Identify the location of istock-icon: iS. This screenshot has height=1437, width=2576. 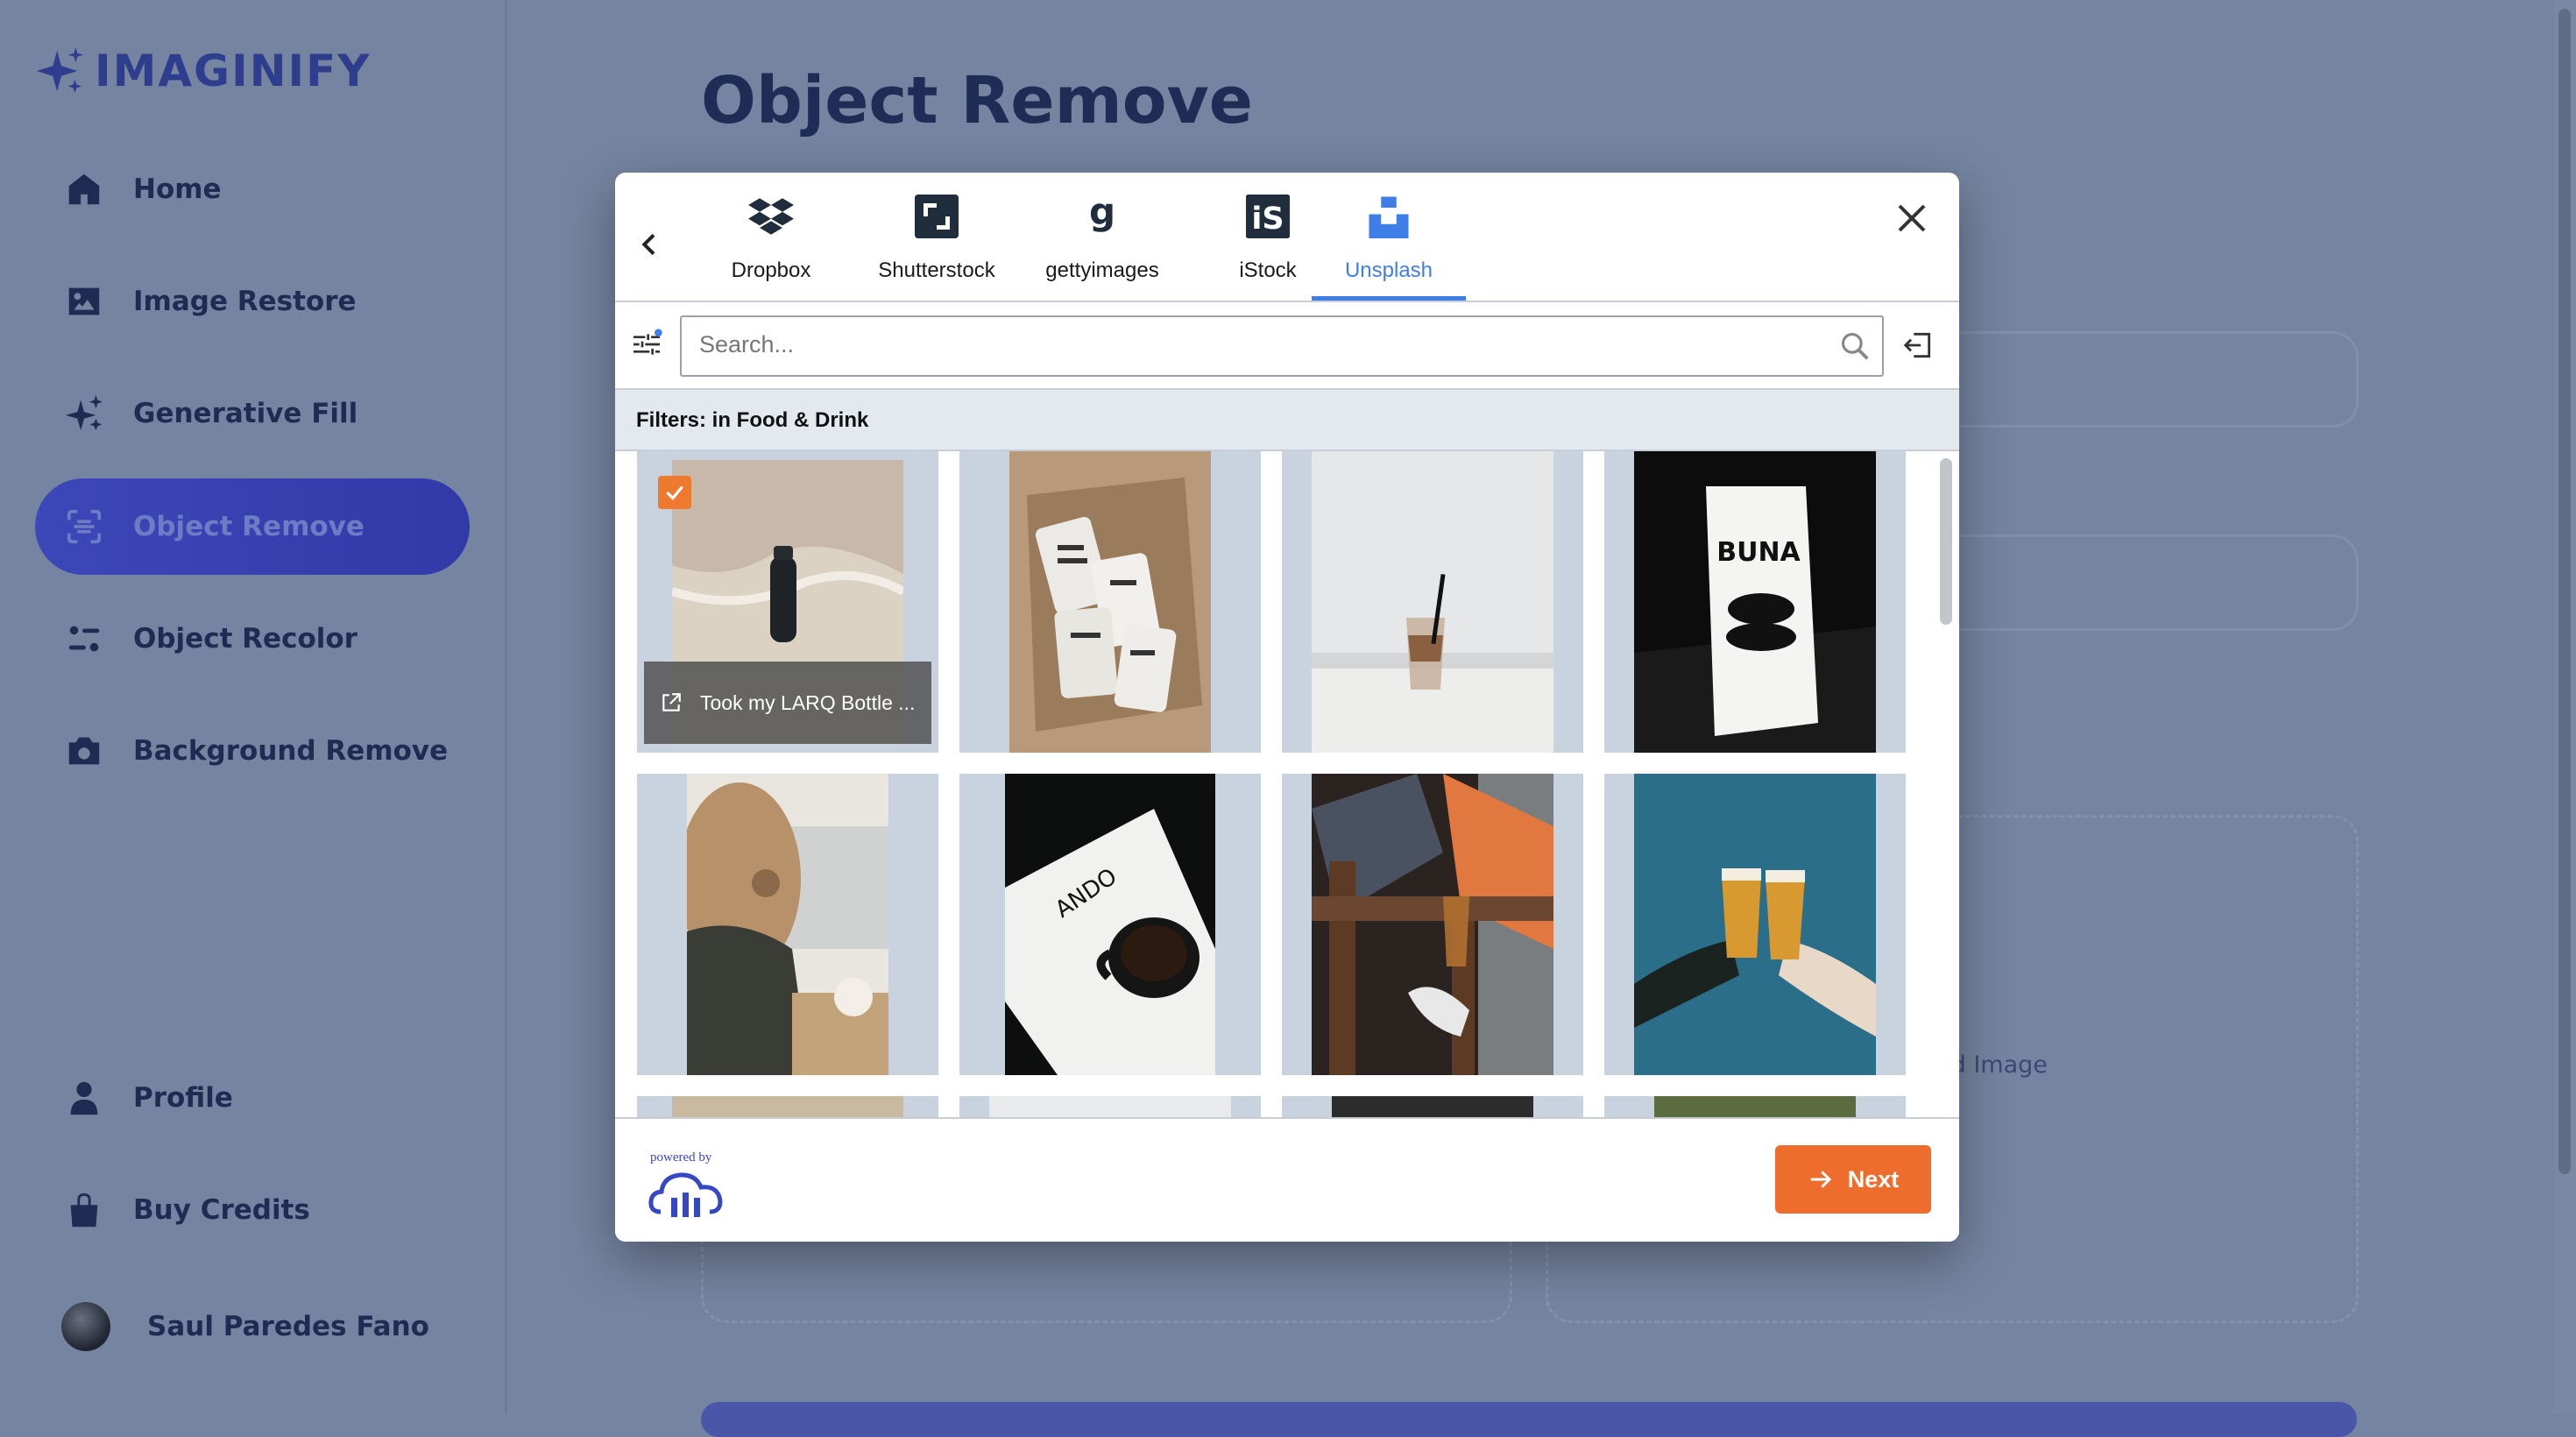
(1268, 216).